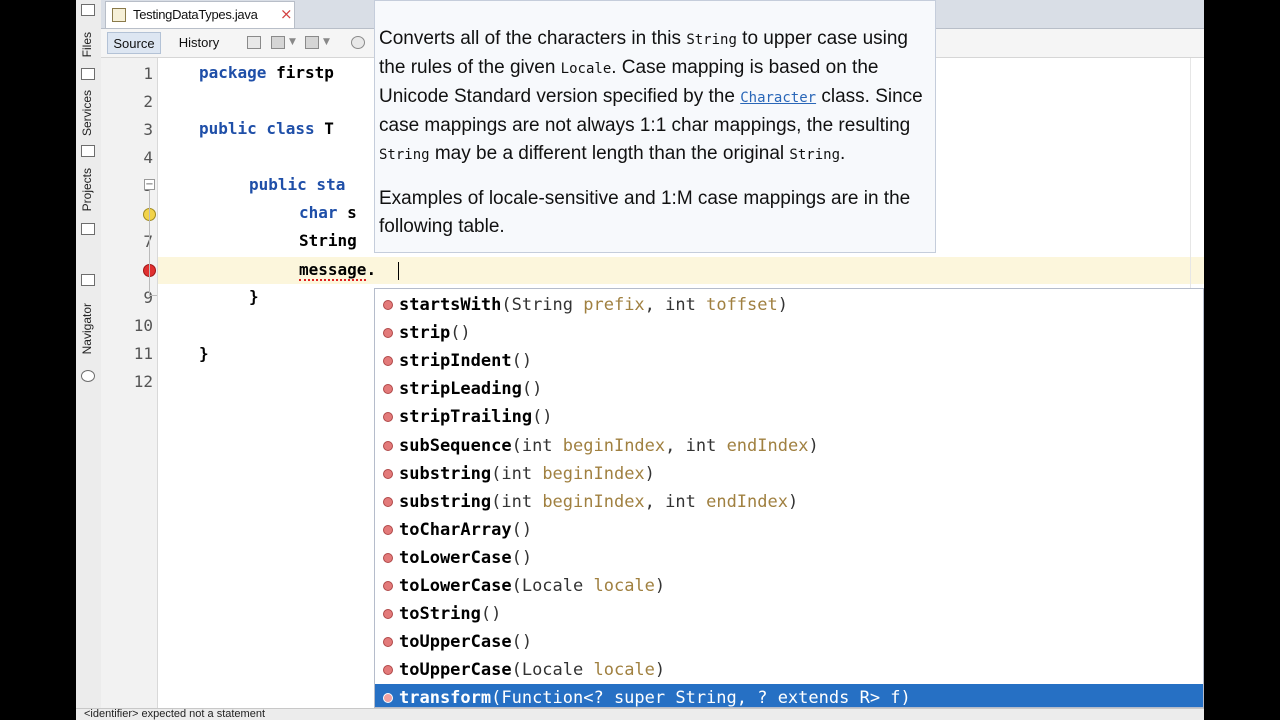 The image size is (1280, 720). What do you see at coordinates (465, 642) in the screenshot?
I see `completion-signature: toUpperCase()` at bounding box center [465, 642].